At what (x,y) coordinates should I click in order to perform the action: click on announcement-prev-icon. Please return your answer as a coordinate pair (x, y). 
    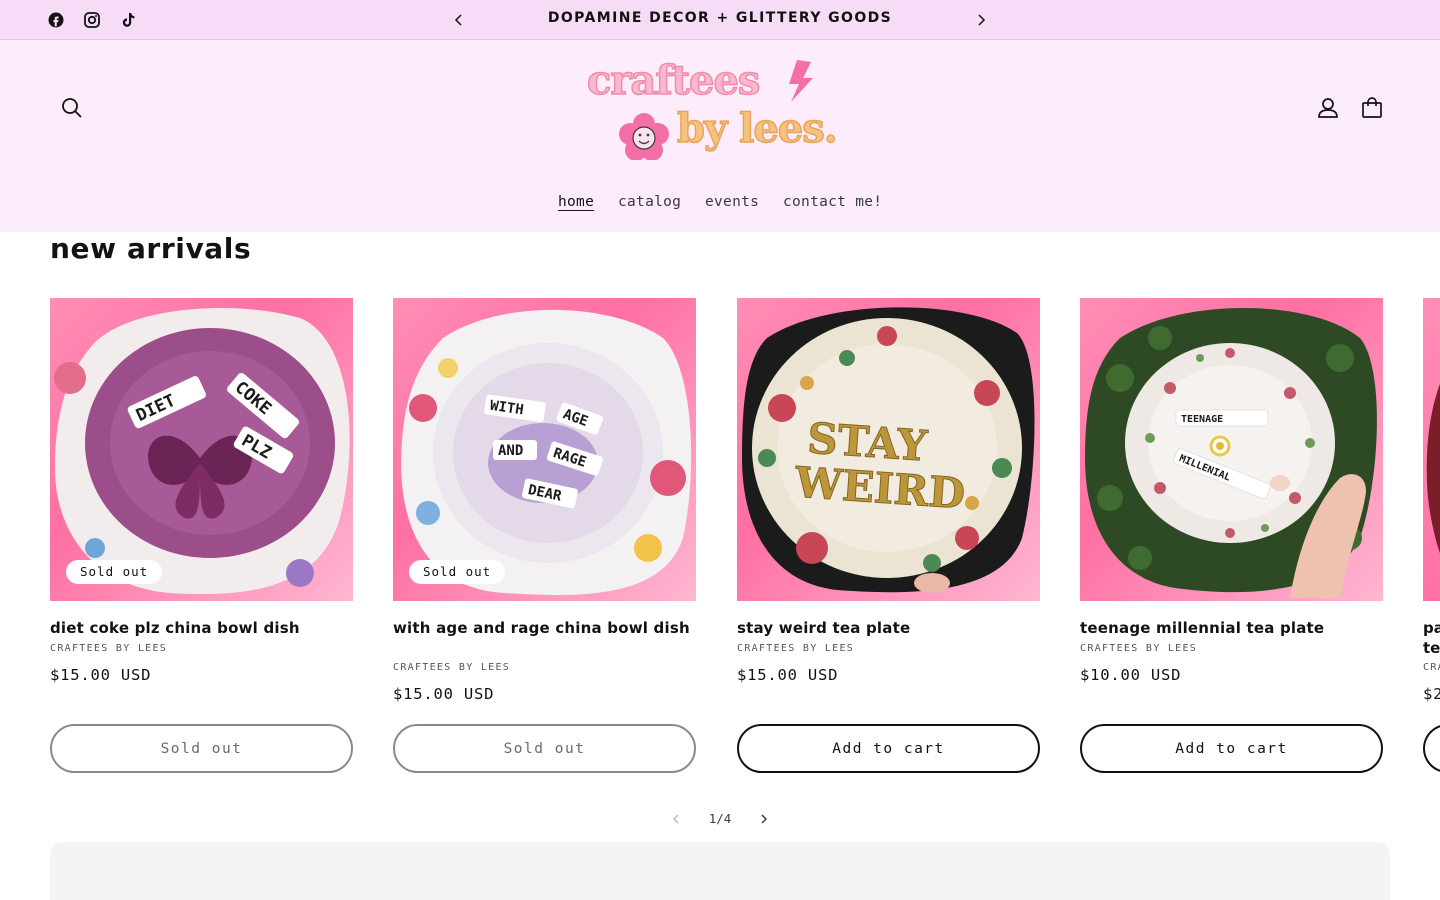
    Looking at the image, I should click on (459, 20).